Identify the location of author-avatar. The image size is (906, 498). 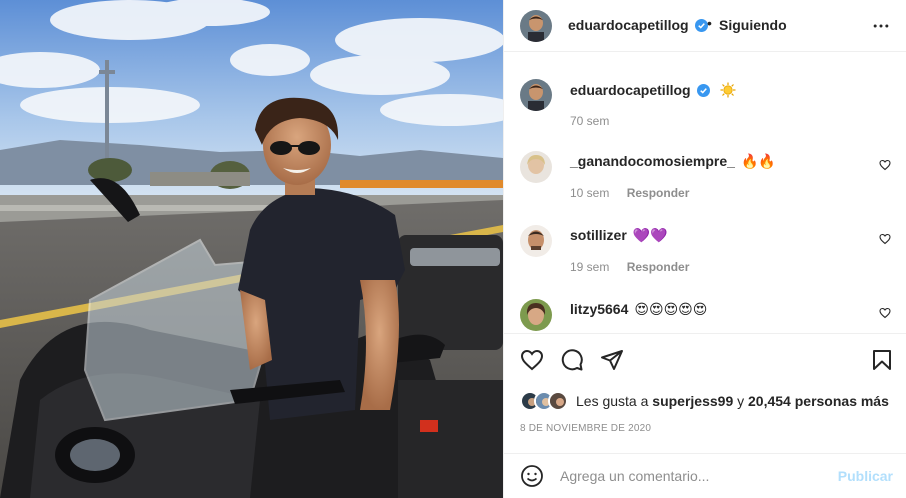
(536, 25).